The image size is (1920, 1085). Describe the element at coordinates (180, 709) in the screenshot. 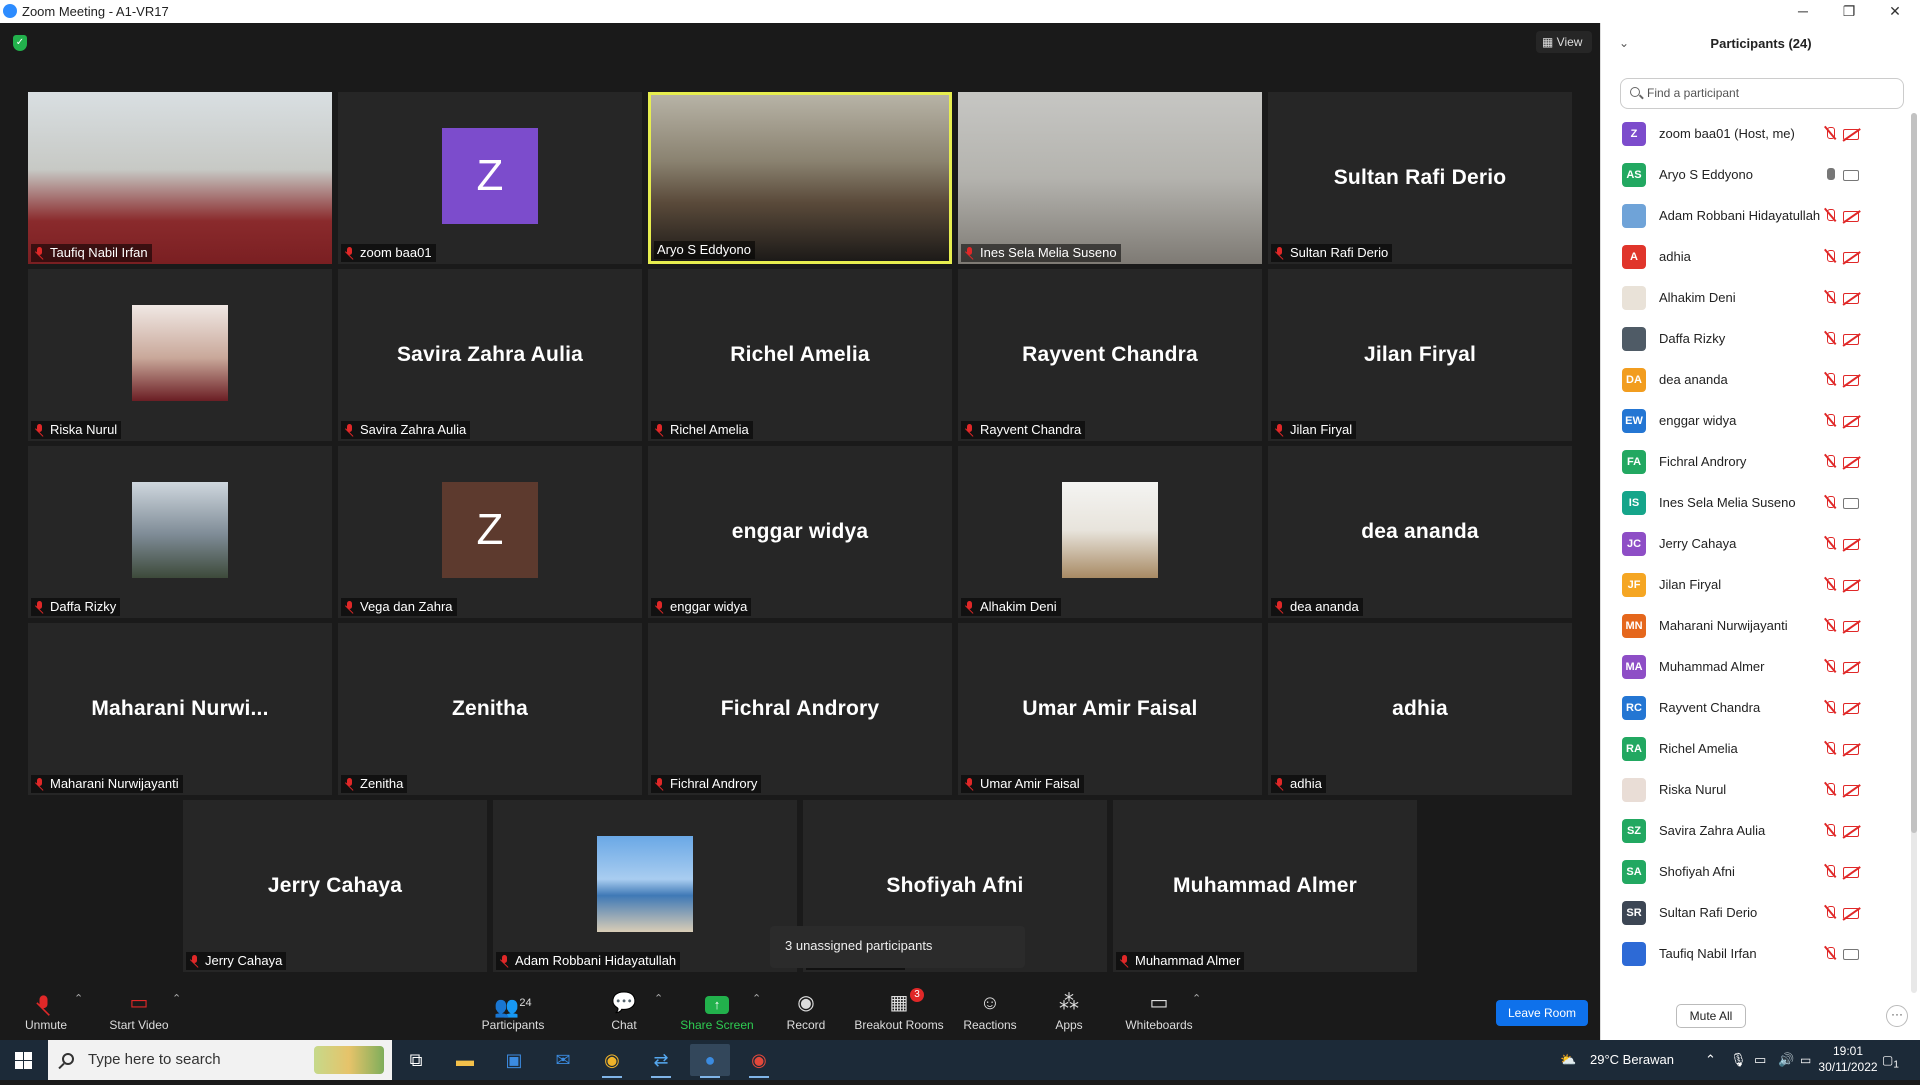

I see `video-tile: Maharani Nurwi... Maharani Nurwijayanti` at that location.